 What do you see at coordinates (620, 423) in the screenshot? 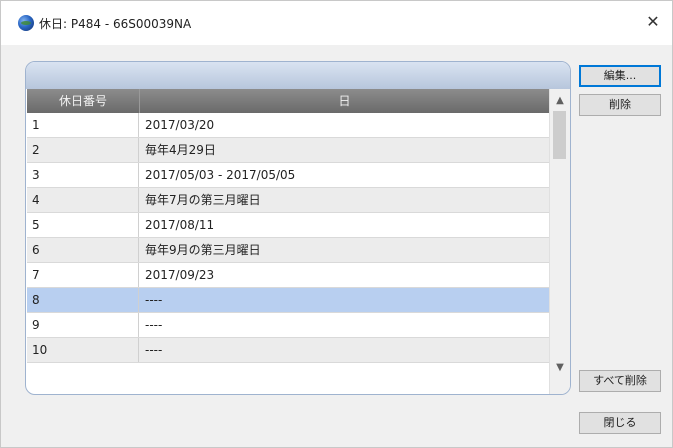
I see `close-button: 閉じる` at bounding box center [620, 423].